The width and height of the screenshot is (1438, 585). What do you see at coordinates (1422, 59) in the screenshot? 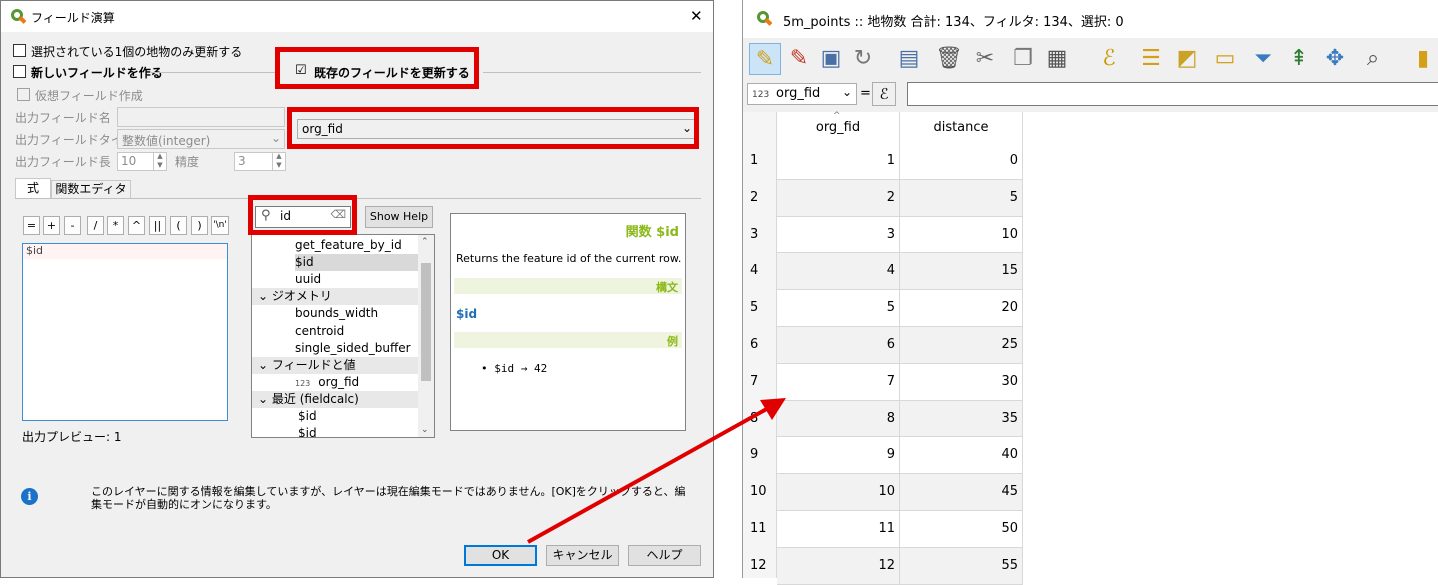
I see `more-icon: ▮` at bounding box center [1422, 59].